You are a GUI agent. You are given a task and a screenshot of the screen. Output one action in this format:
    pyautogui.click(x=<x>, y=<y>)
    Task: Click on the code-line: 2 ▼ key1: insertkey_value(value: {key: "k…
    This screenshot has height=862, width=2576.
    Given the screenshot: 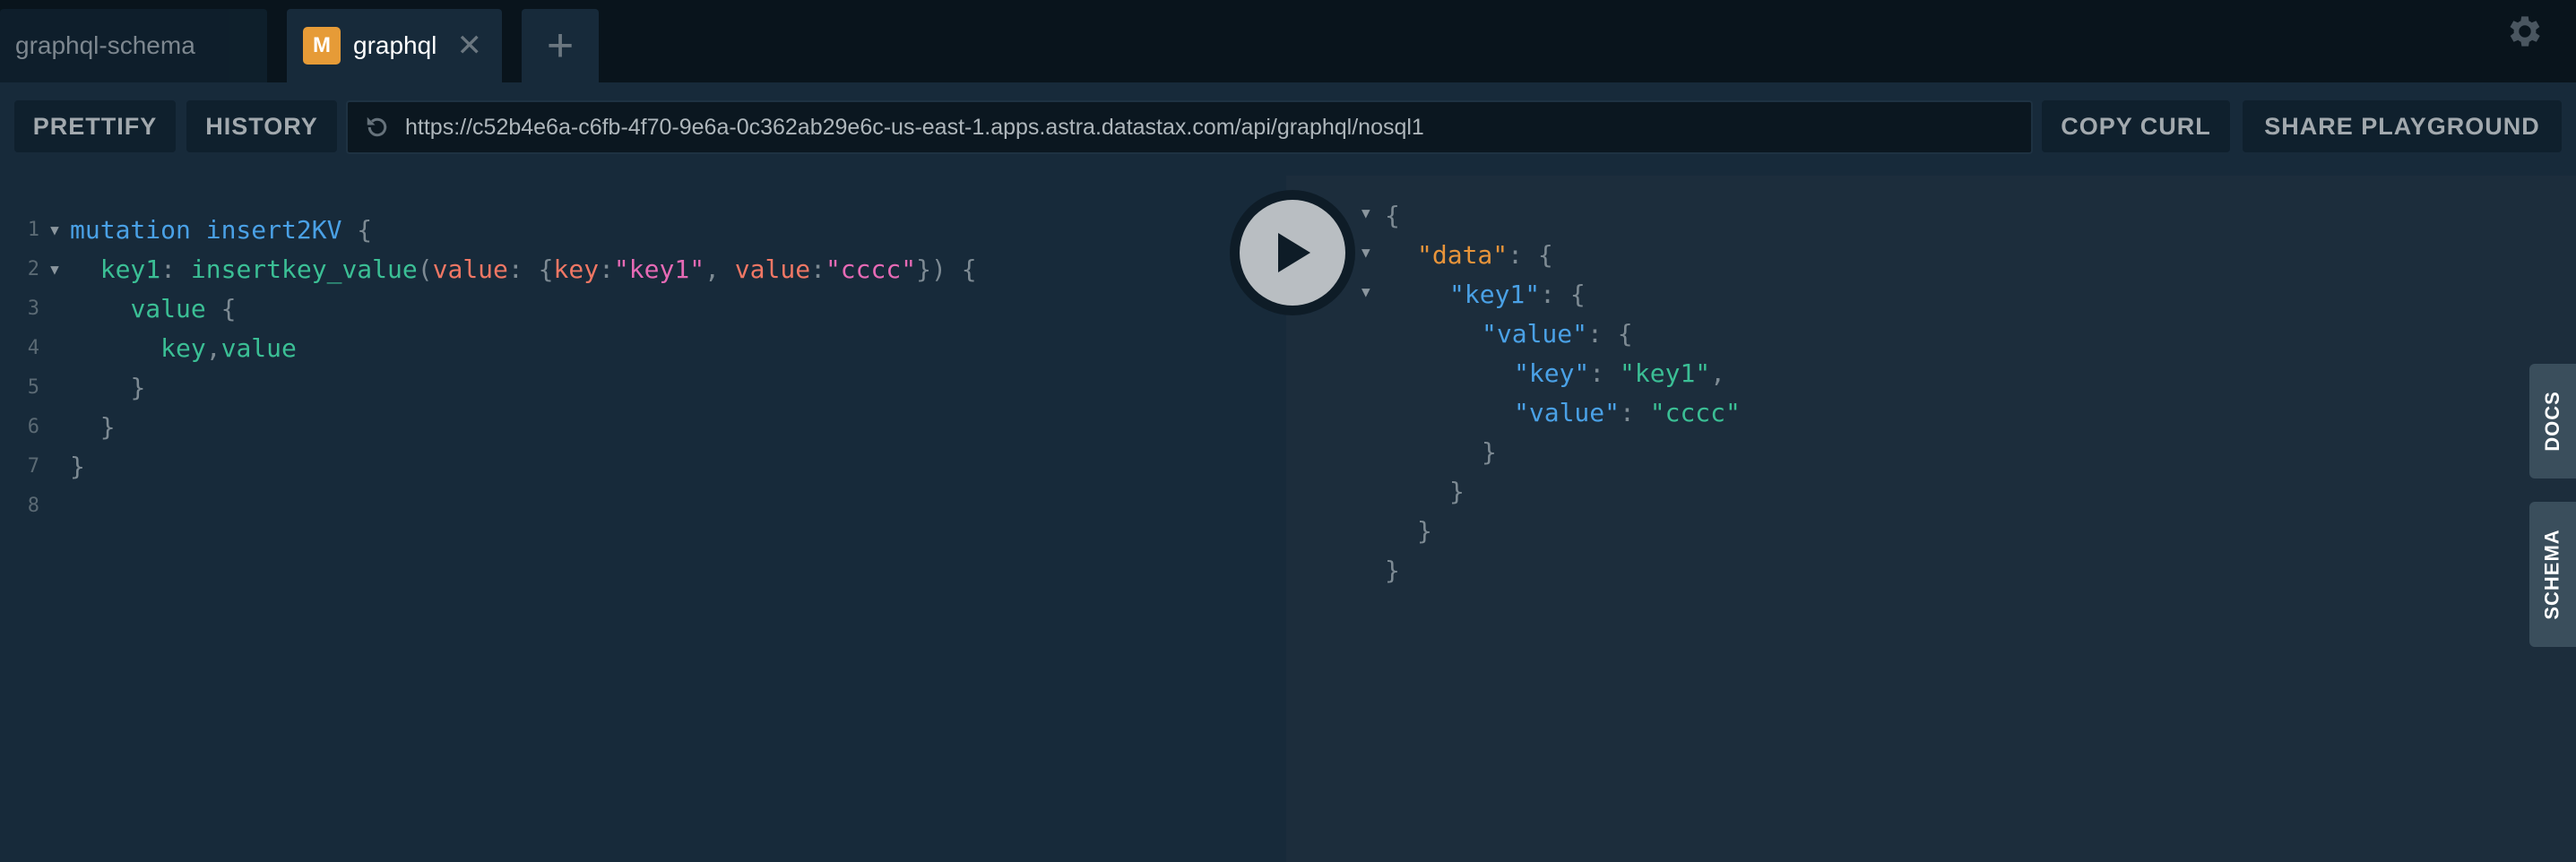 What is the action you would take?
    pyautogui.click(x=488, y=269)
    